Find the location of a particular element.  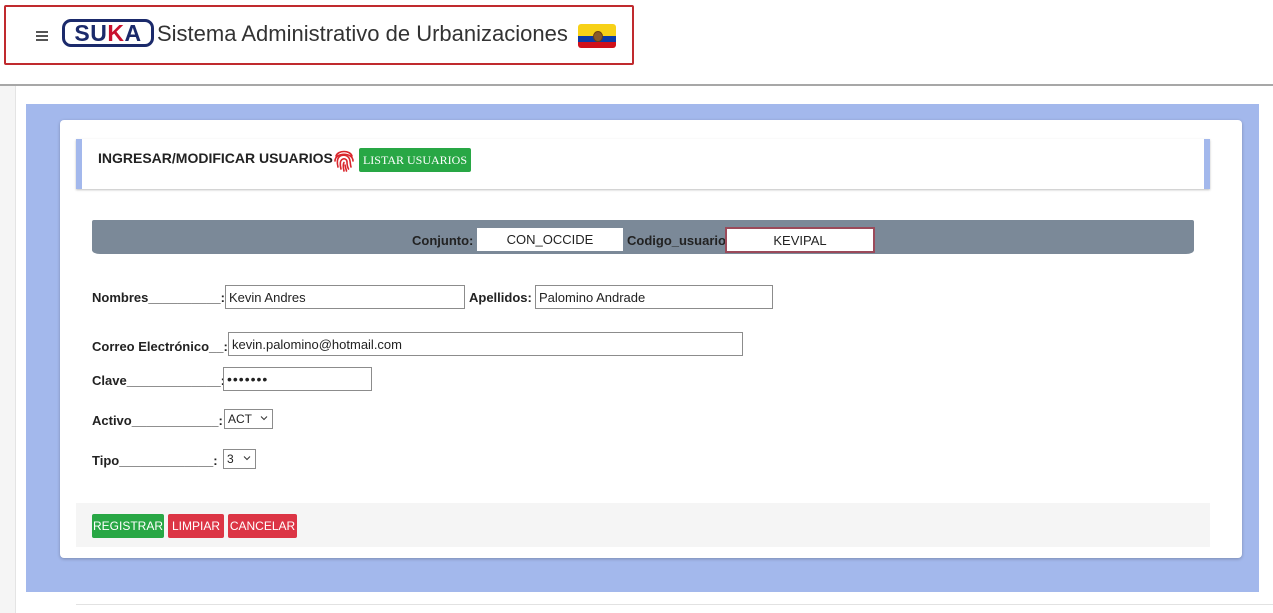

ecuador-flag-icon is located at coordinates (597, 36).